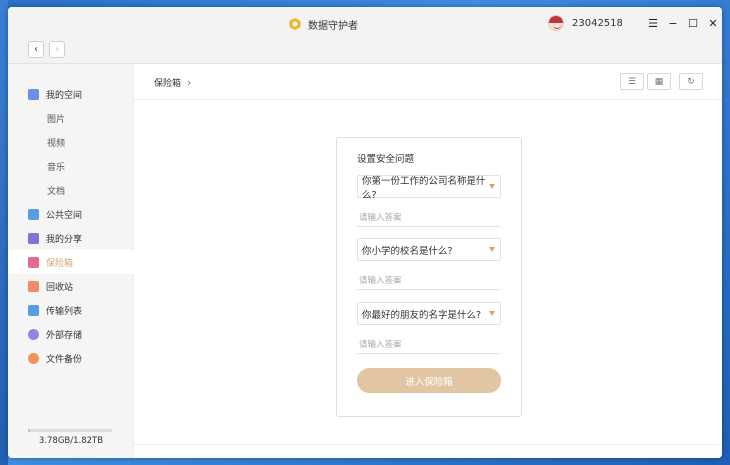  I want to click on app-title: 数据守护者, so click(323, 24).